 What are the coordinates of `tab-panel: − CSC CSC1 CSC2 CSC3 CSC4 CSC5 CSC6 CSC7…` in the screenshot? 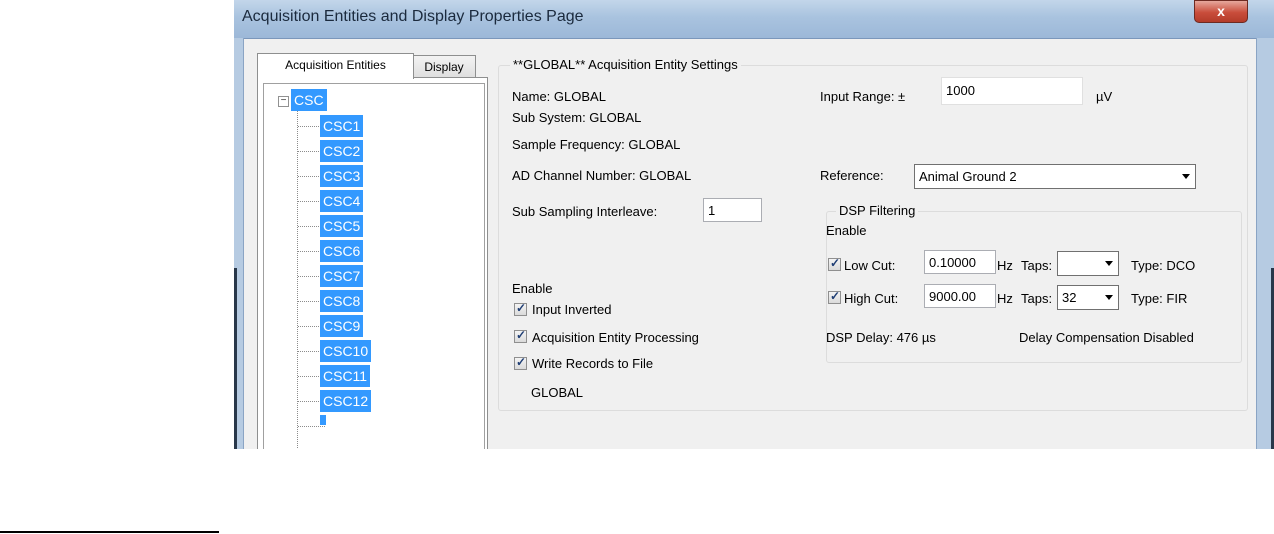 It's located at (372, 263).